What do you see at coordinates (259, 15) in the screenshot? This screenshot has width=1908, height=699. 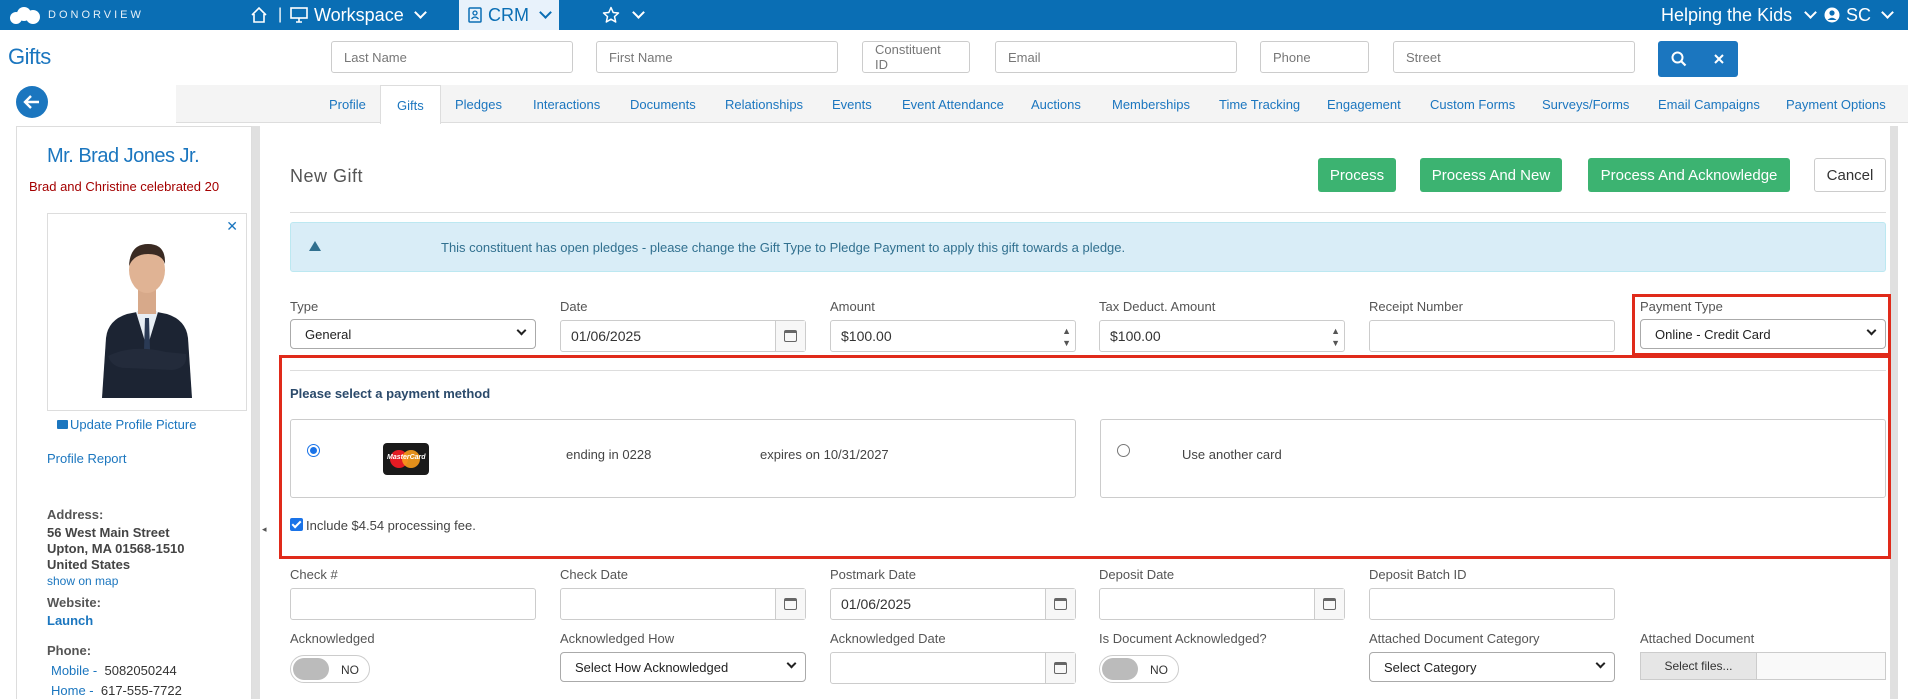 I see `home-icon` at bounding box center [259, 15].